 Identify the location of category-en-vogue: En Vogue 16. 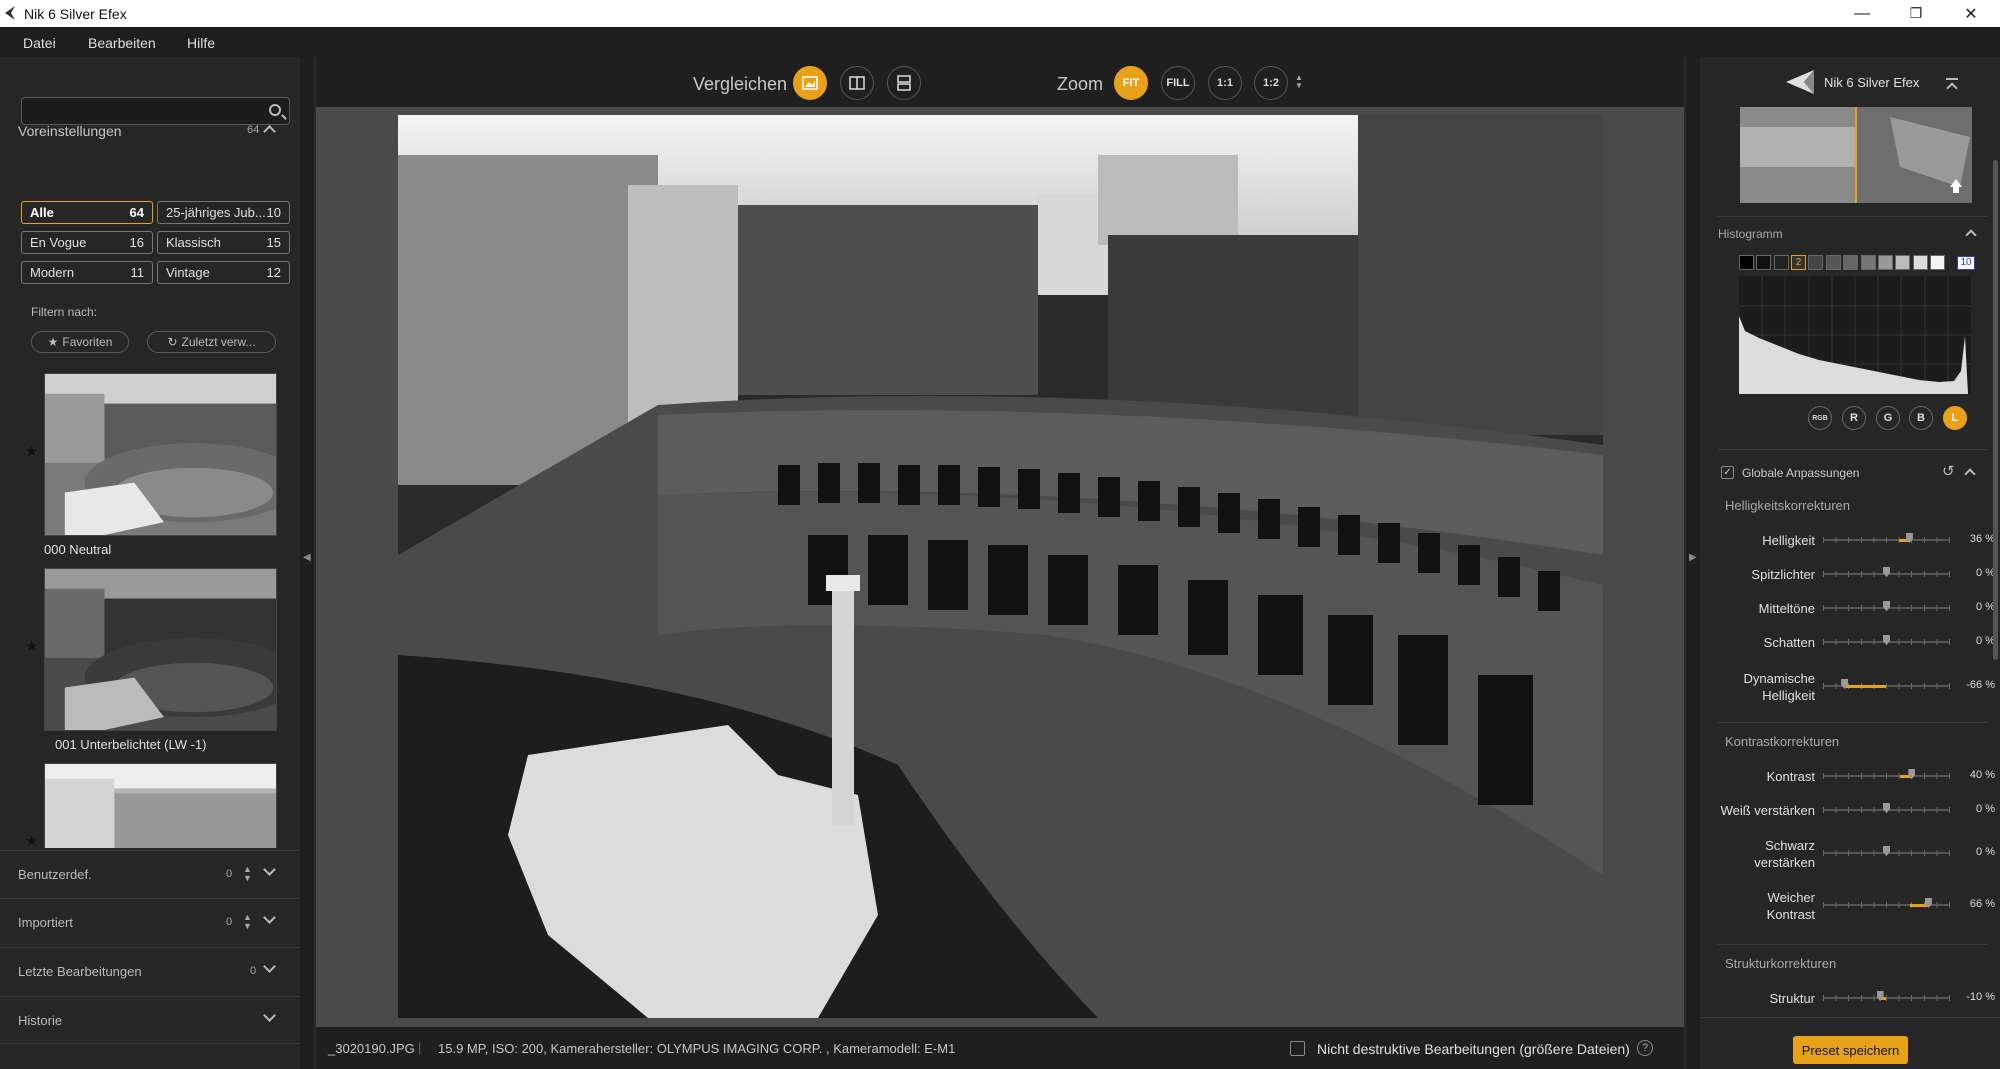
(87, 242).